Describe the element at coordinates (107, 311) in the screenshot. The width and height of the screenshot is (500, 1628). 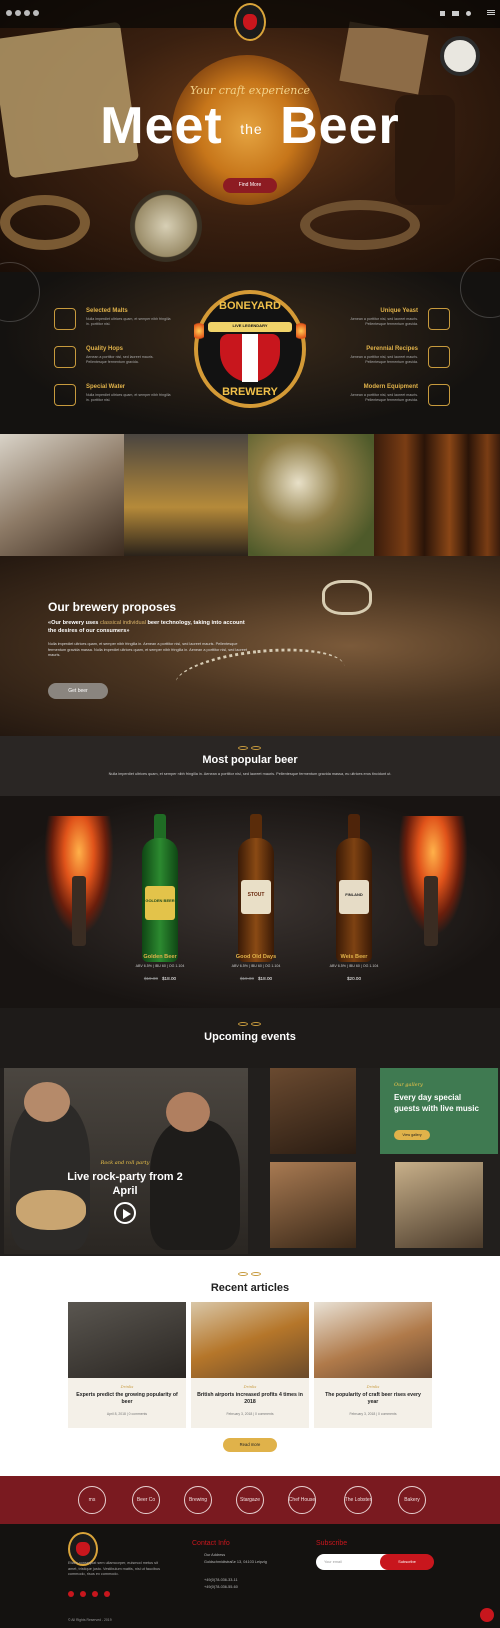
I see `feature-title: Selected Malts` at that location.